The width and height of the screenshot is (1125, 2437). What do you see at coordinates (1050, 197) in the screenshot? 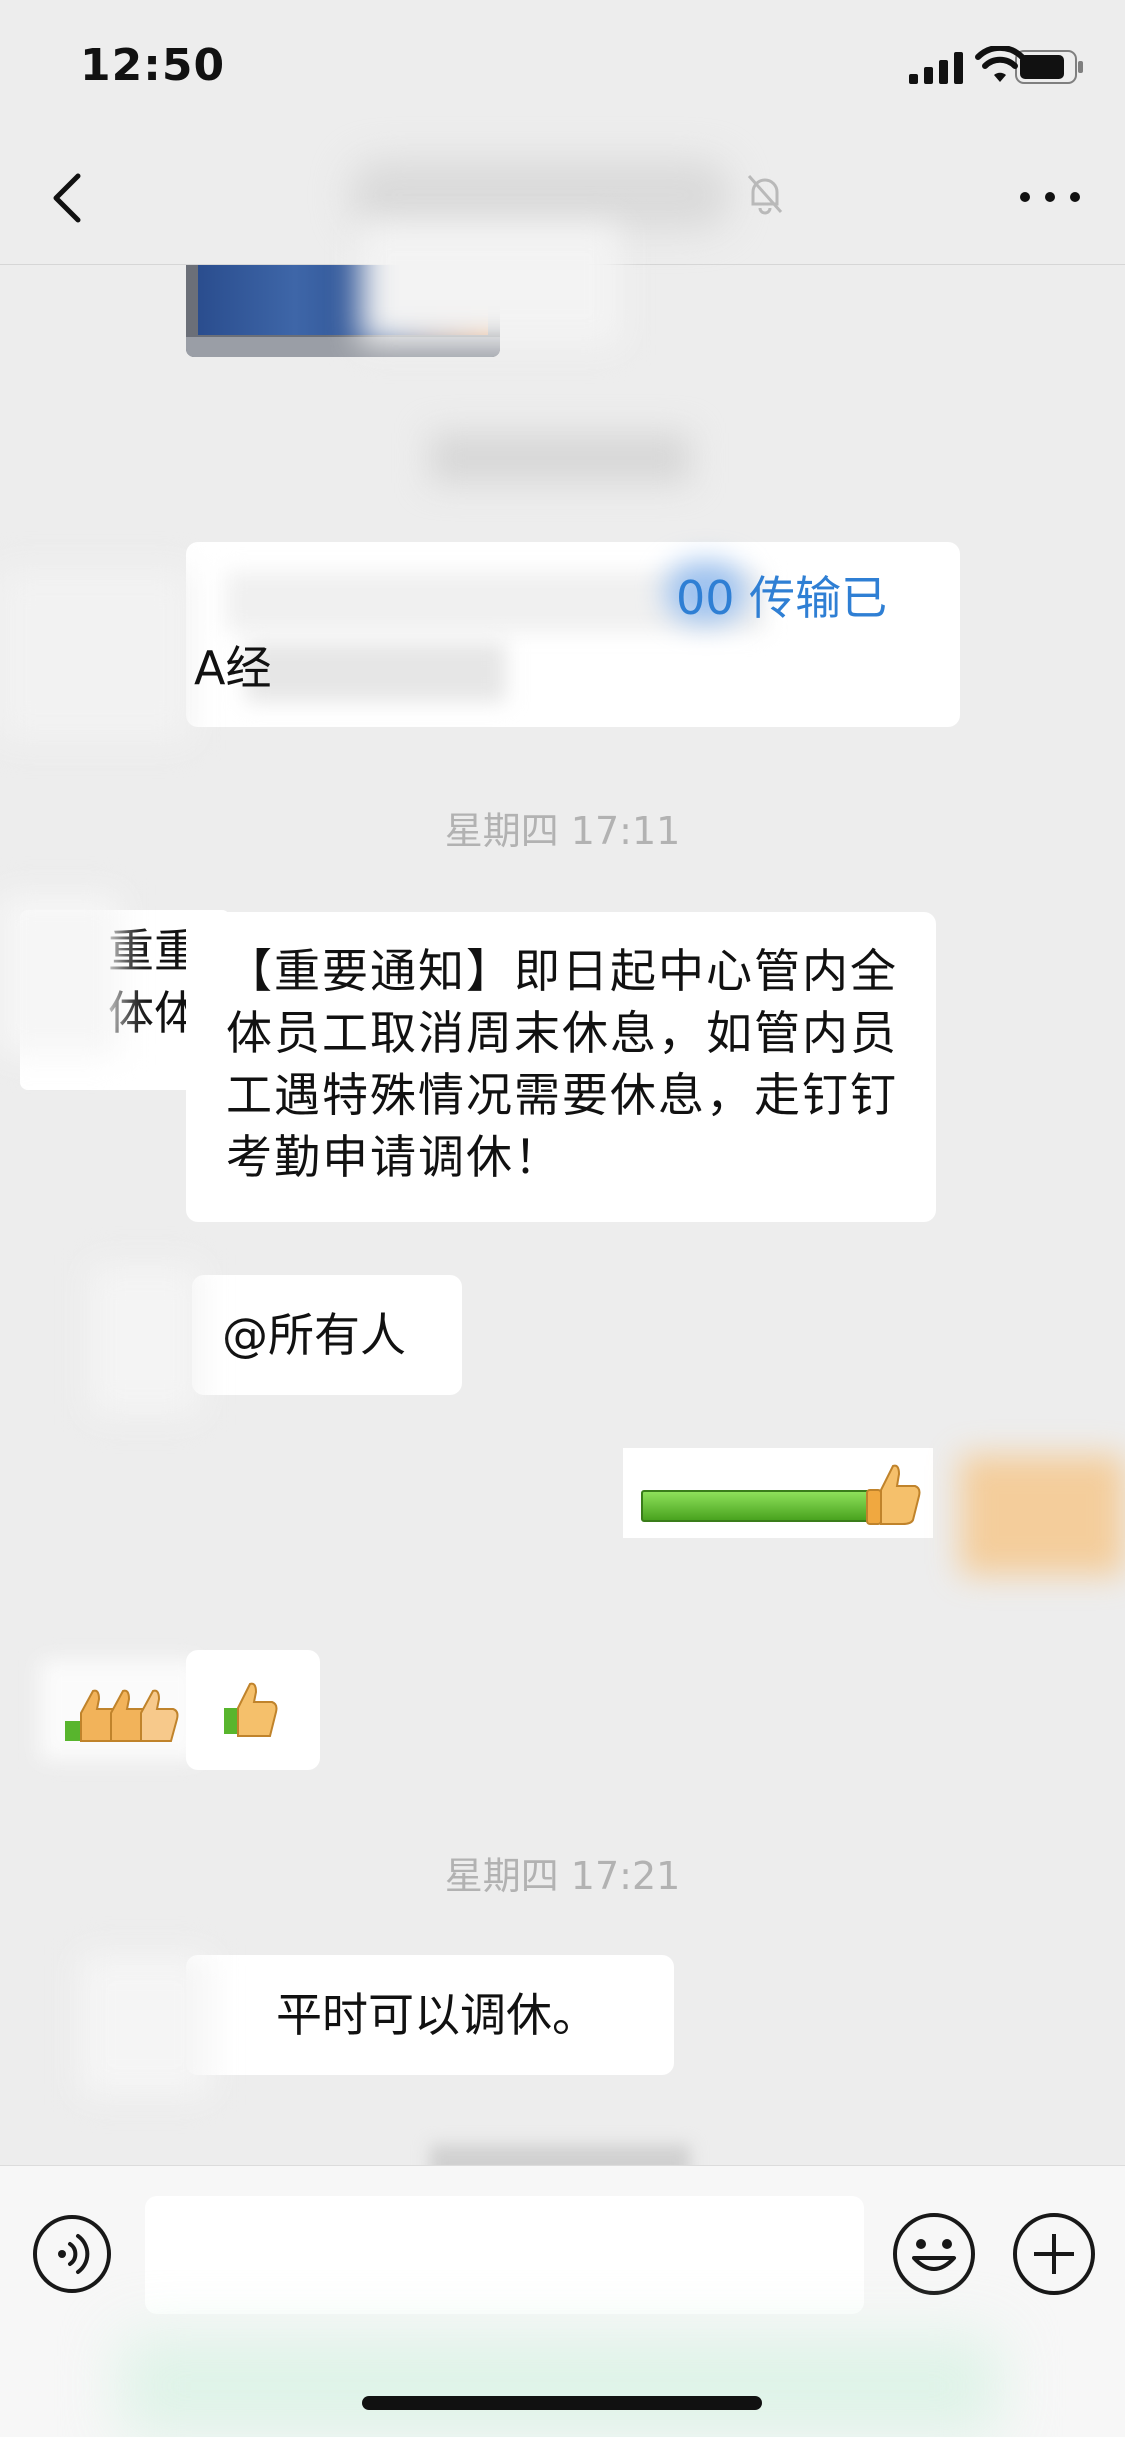
I see `more-horizontal-icon` at bounding box center [1050, 197].